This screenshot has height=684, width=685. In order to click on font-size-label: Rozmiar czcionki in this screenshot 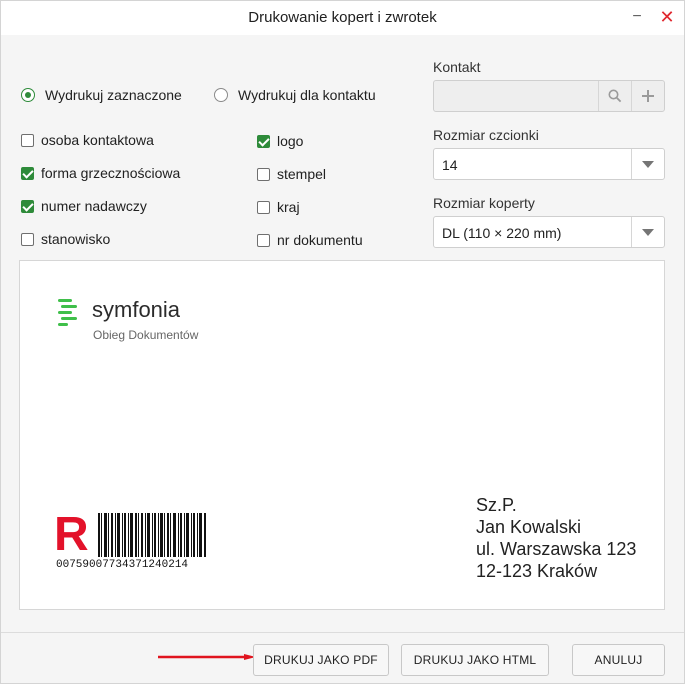, I will do `click(486, 135)`.